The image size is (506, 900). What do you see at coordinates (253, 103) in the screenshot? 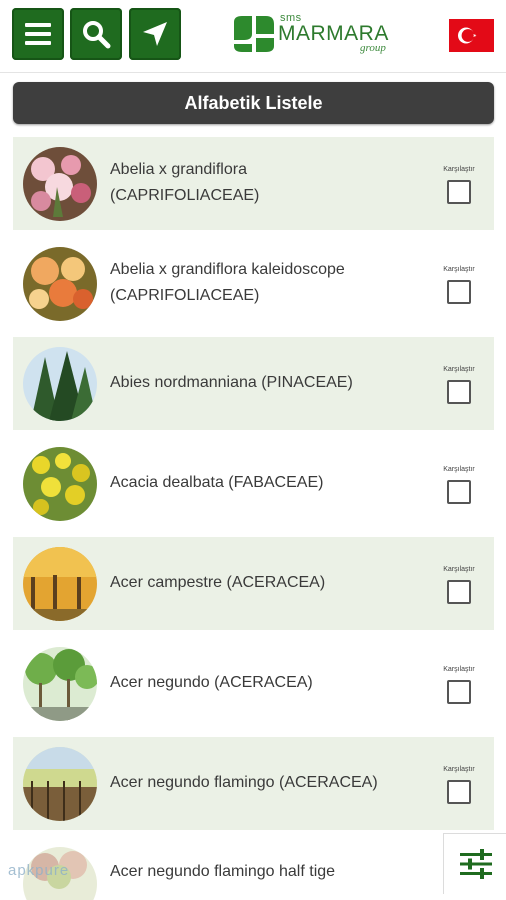
I see `alphabetical-sort-button: Alfabetik Listele` at bounding box center [253, 103].